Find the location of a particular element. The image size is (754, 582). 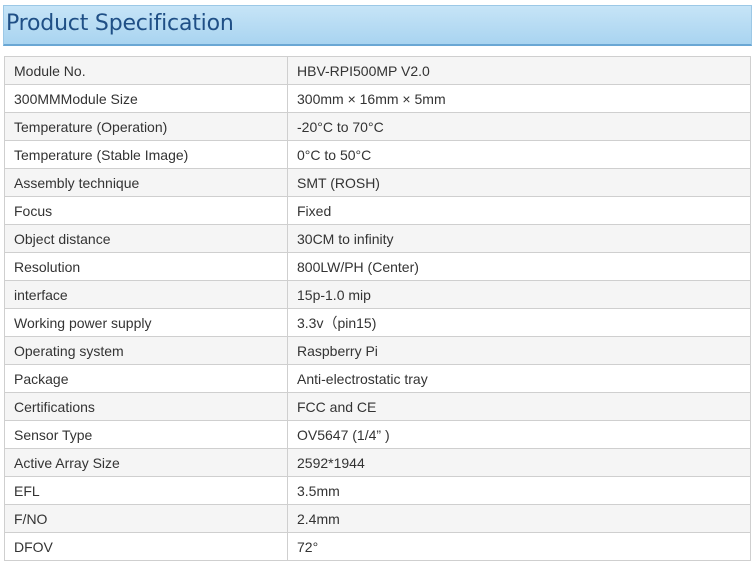

spec-value: -20°C to 70°C is located at coordinates (519, 126).